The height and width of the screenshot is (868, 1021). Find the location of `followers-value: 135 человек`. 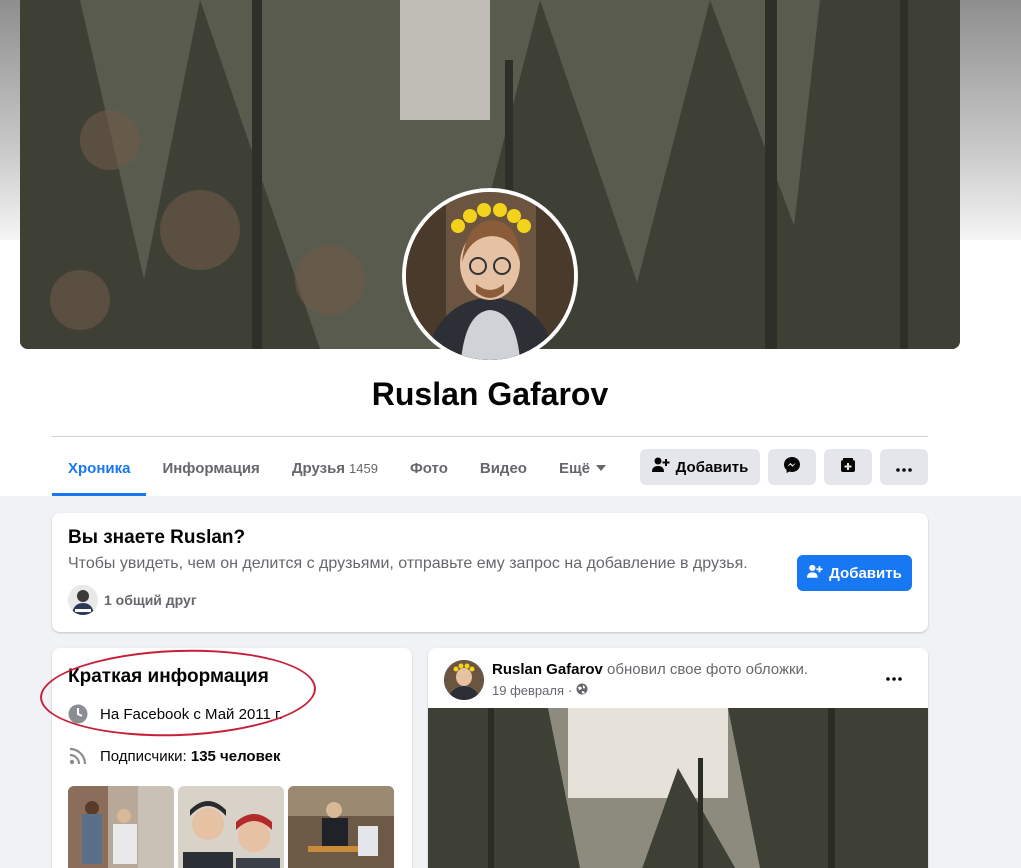

followers-value: 135 человек is located at coordinates (235, 756).